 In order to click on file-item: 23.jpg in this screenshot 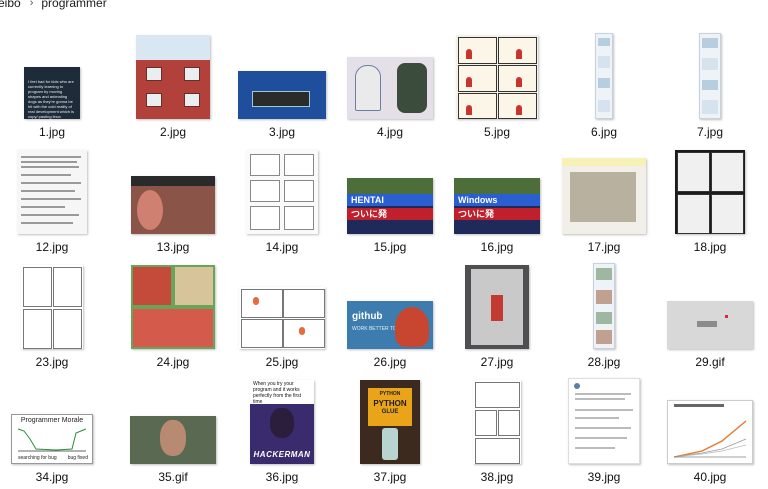, I will do `click(52, 316)`.